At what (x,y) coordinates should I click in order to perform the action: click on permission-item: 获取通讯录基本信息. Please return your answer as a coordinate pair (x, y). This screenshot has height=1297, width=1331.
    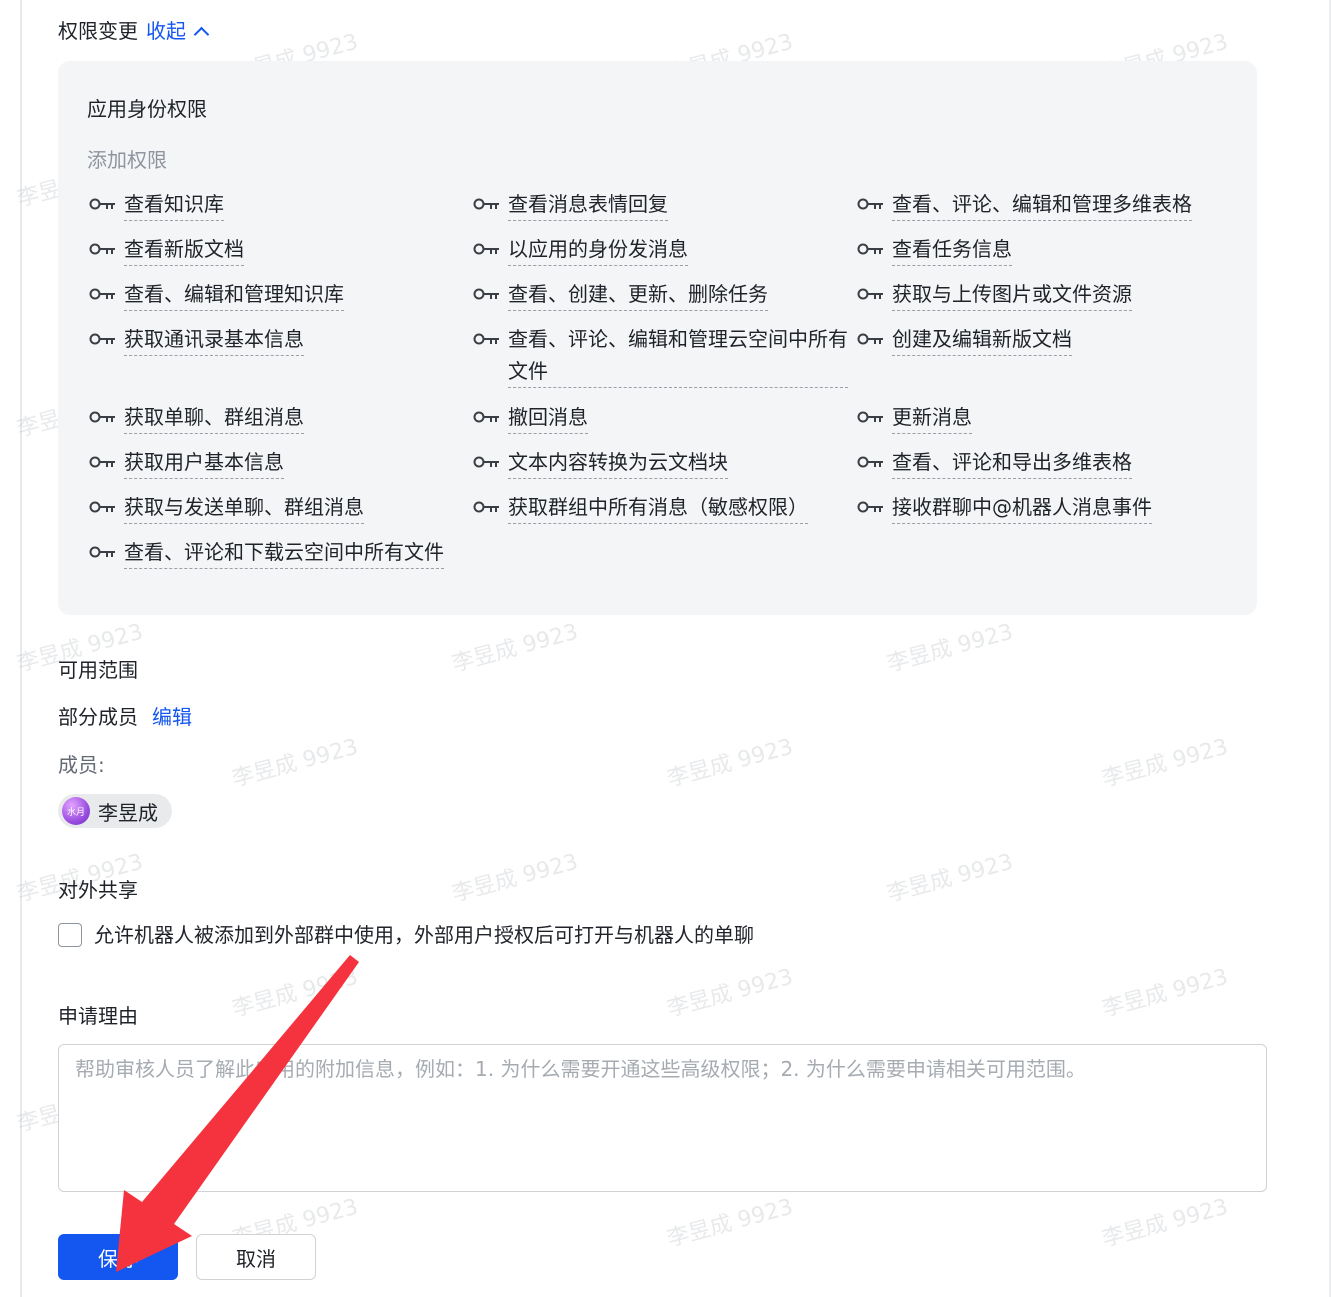
    Looking at the image, I should click on (274, 339).